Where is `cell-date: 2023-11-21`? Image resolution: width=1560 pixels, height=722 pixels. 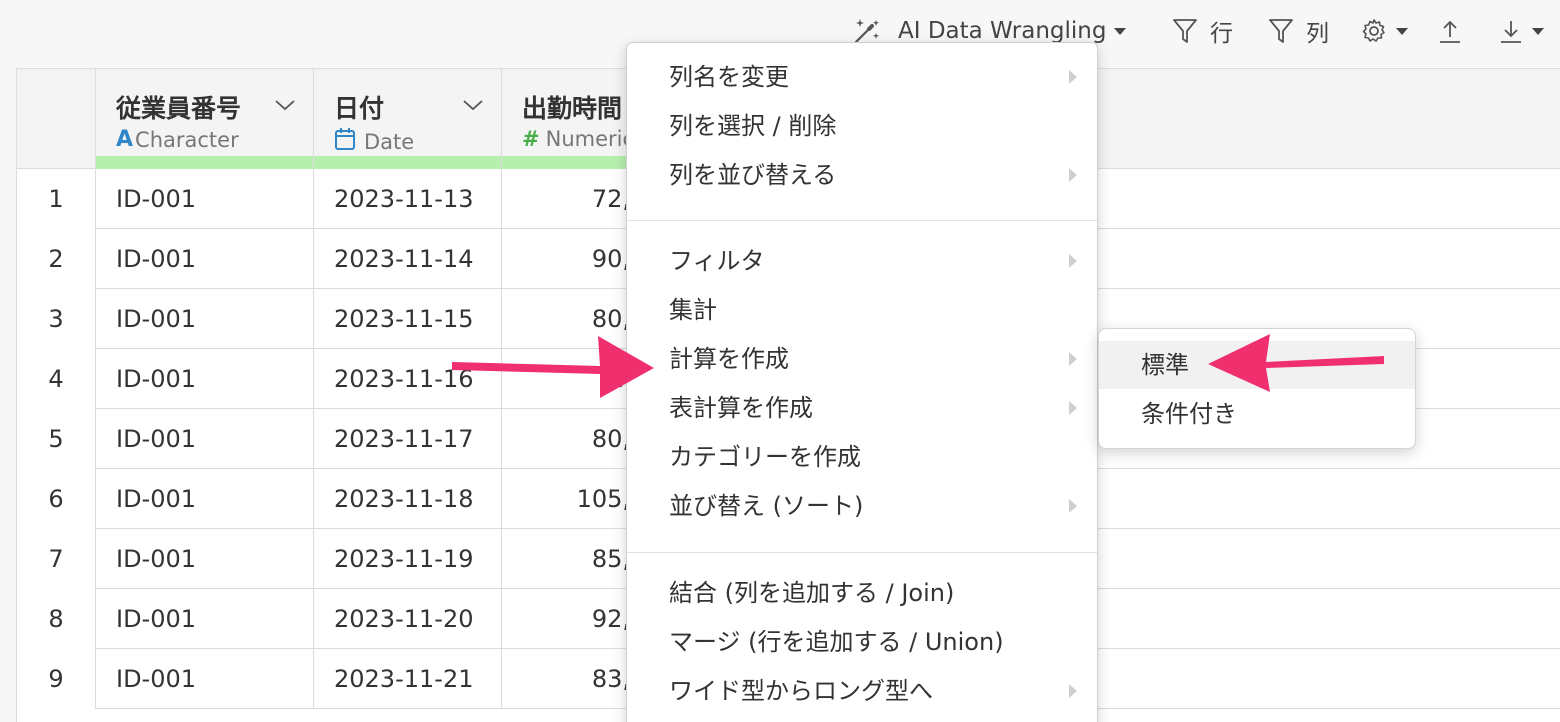
cell-date: 2023-11-21 is located at coordinates (408, 679).